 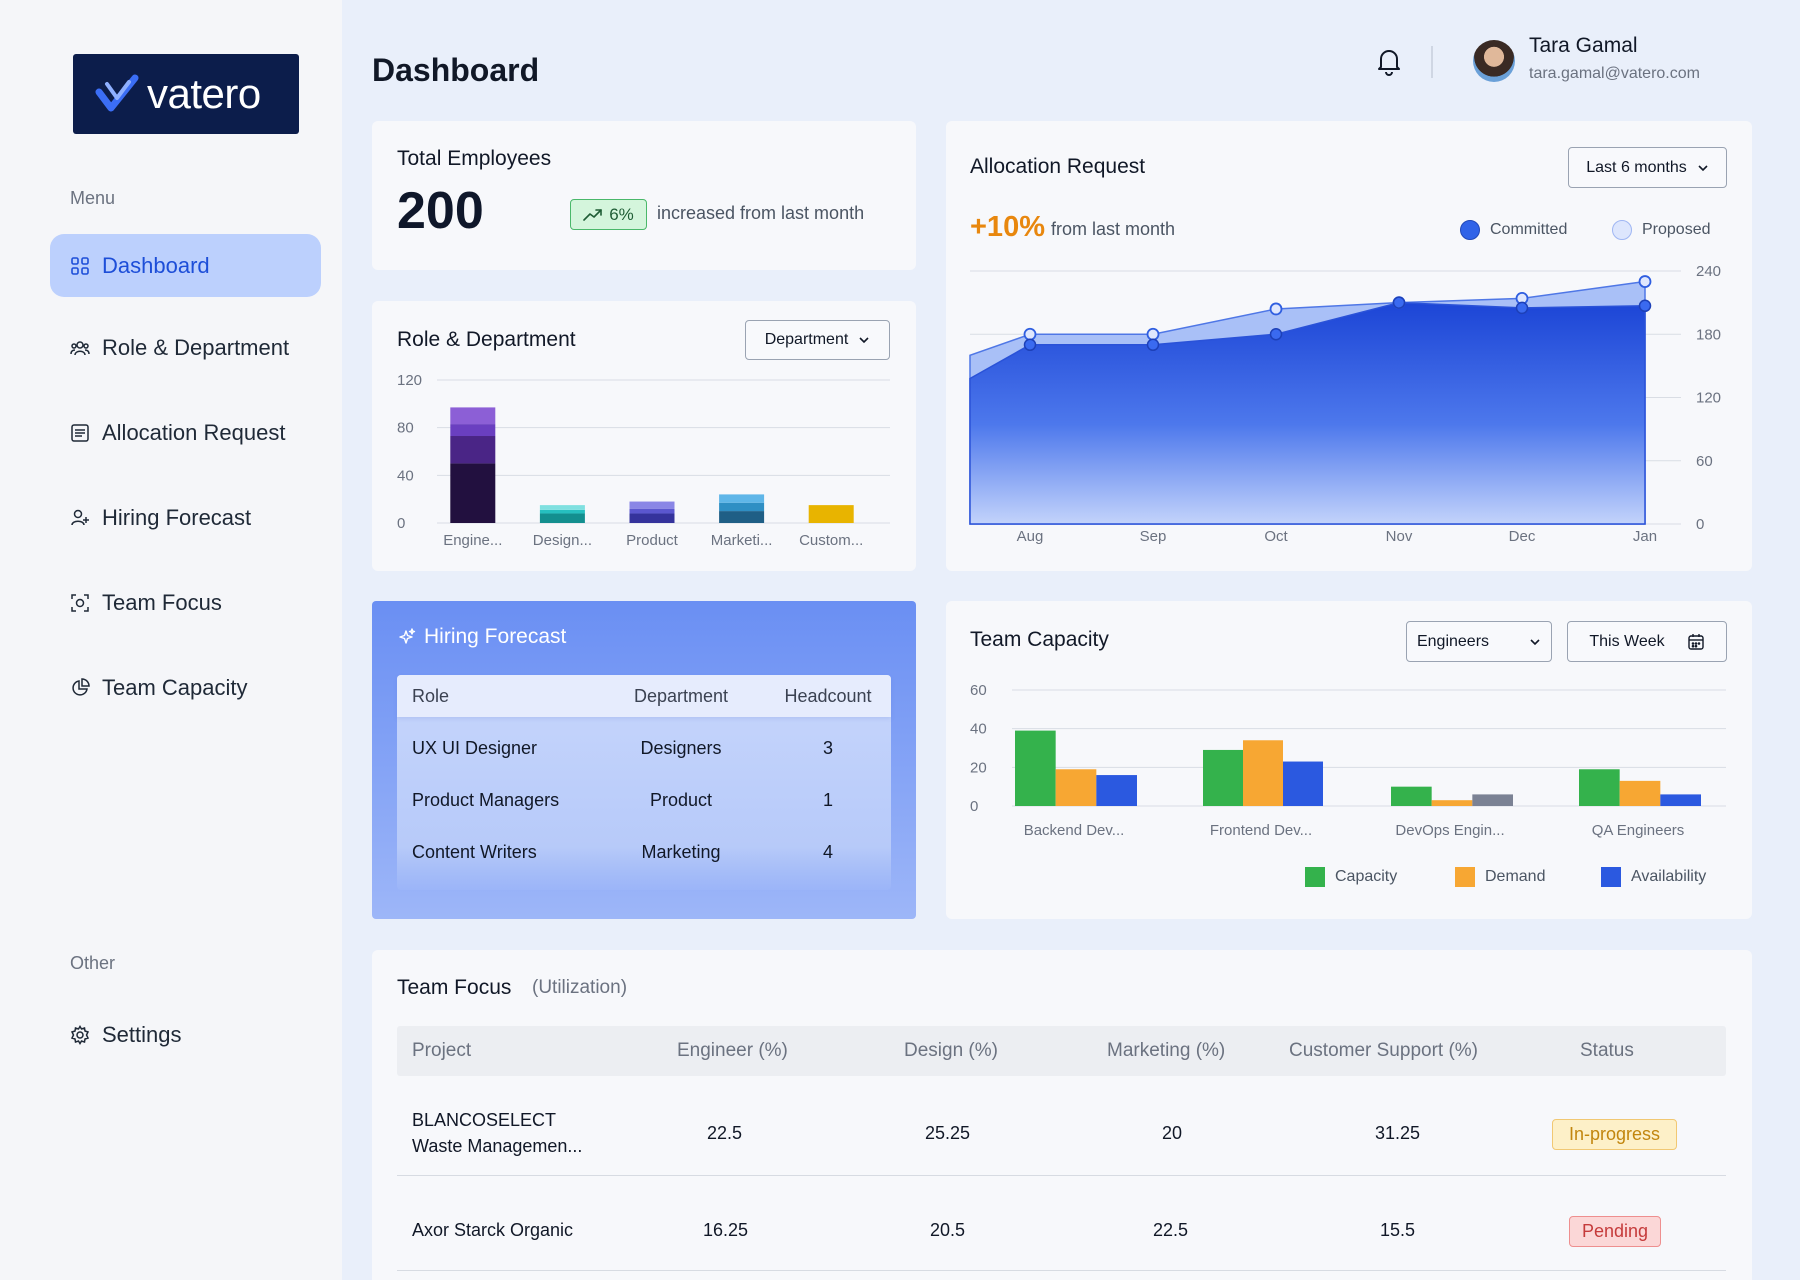 I want to click on y-tick-label: 120, so click(x=409, y=380).